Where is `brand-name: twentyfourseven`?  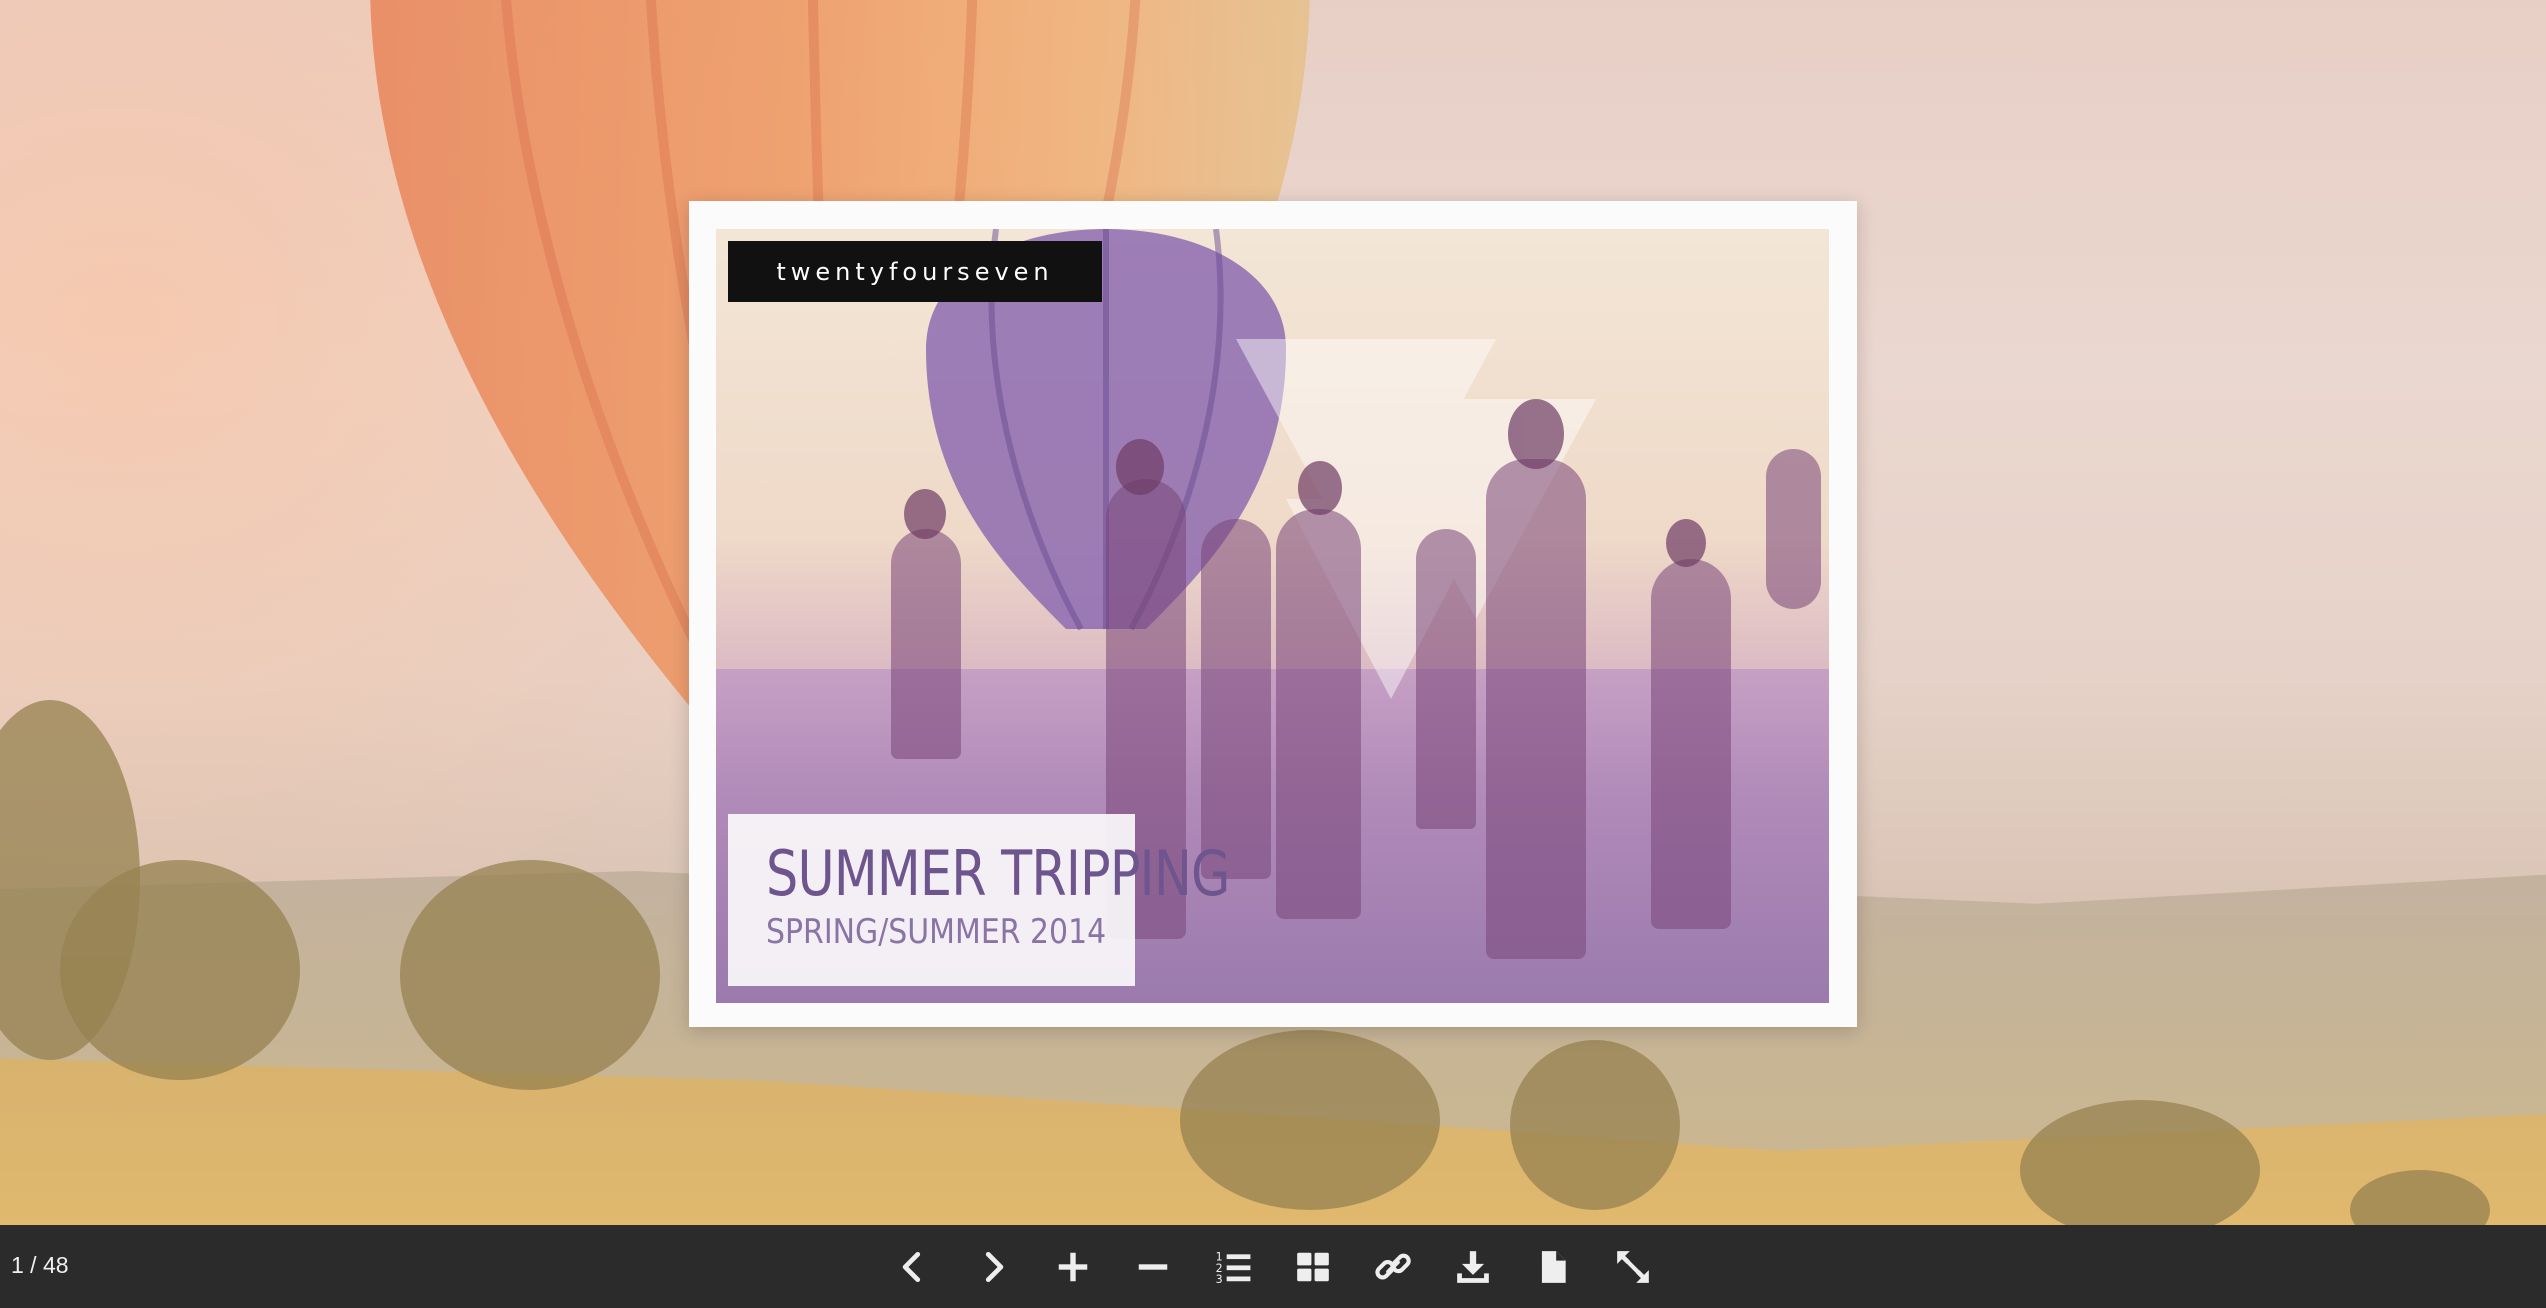
brand-name: twentyfourseven is located at coordinates (915, 271).